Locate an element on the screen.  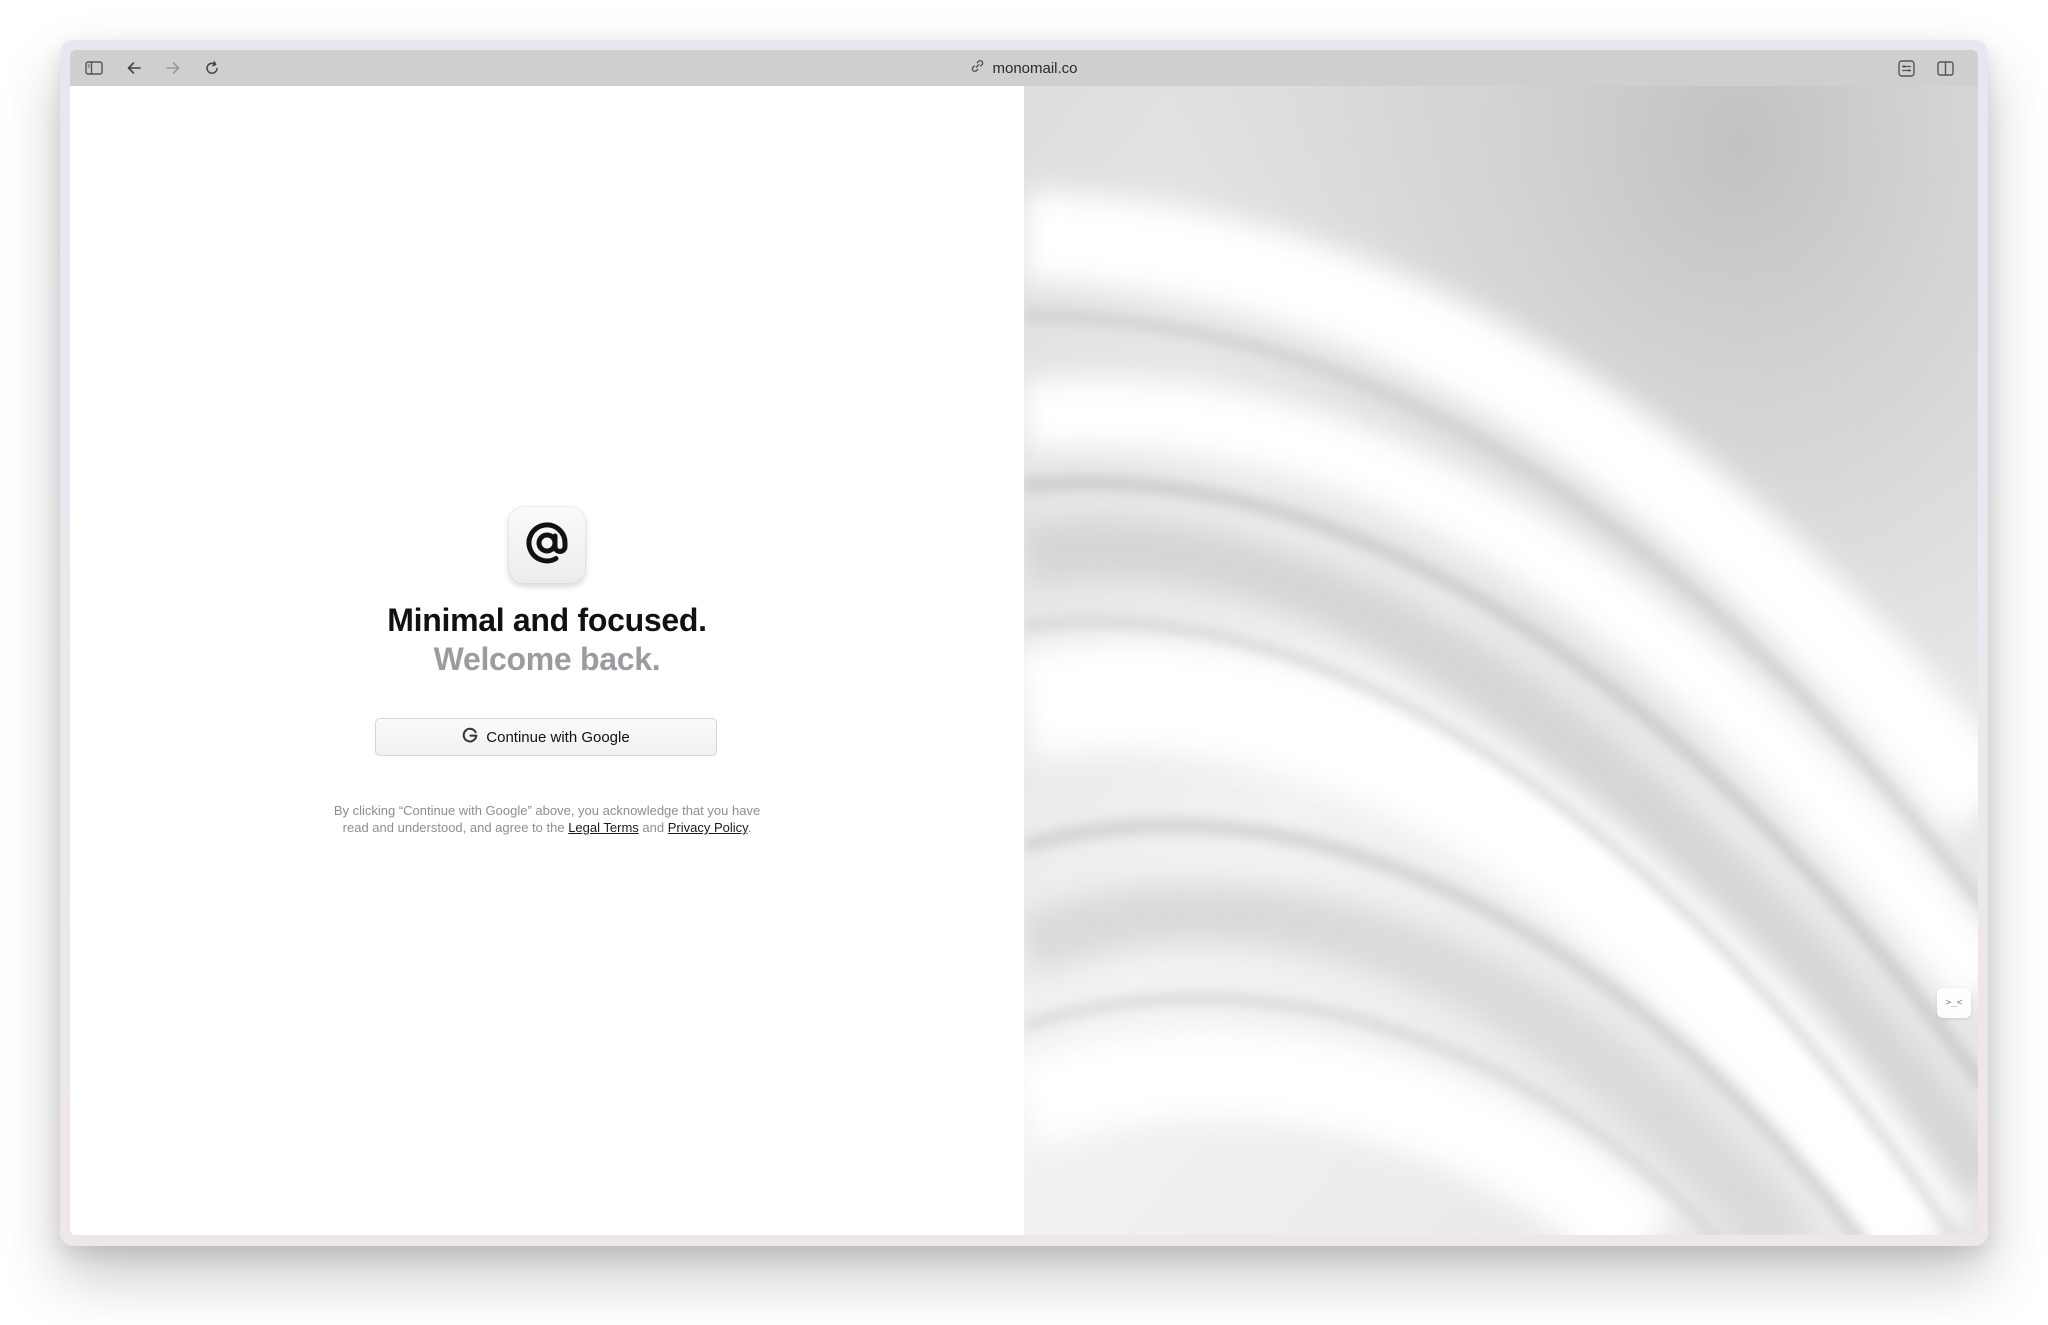
link-icon is located at coordinates (977, 68).